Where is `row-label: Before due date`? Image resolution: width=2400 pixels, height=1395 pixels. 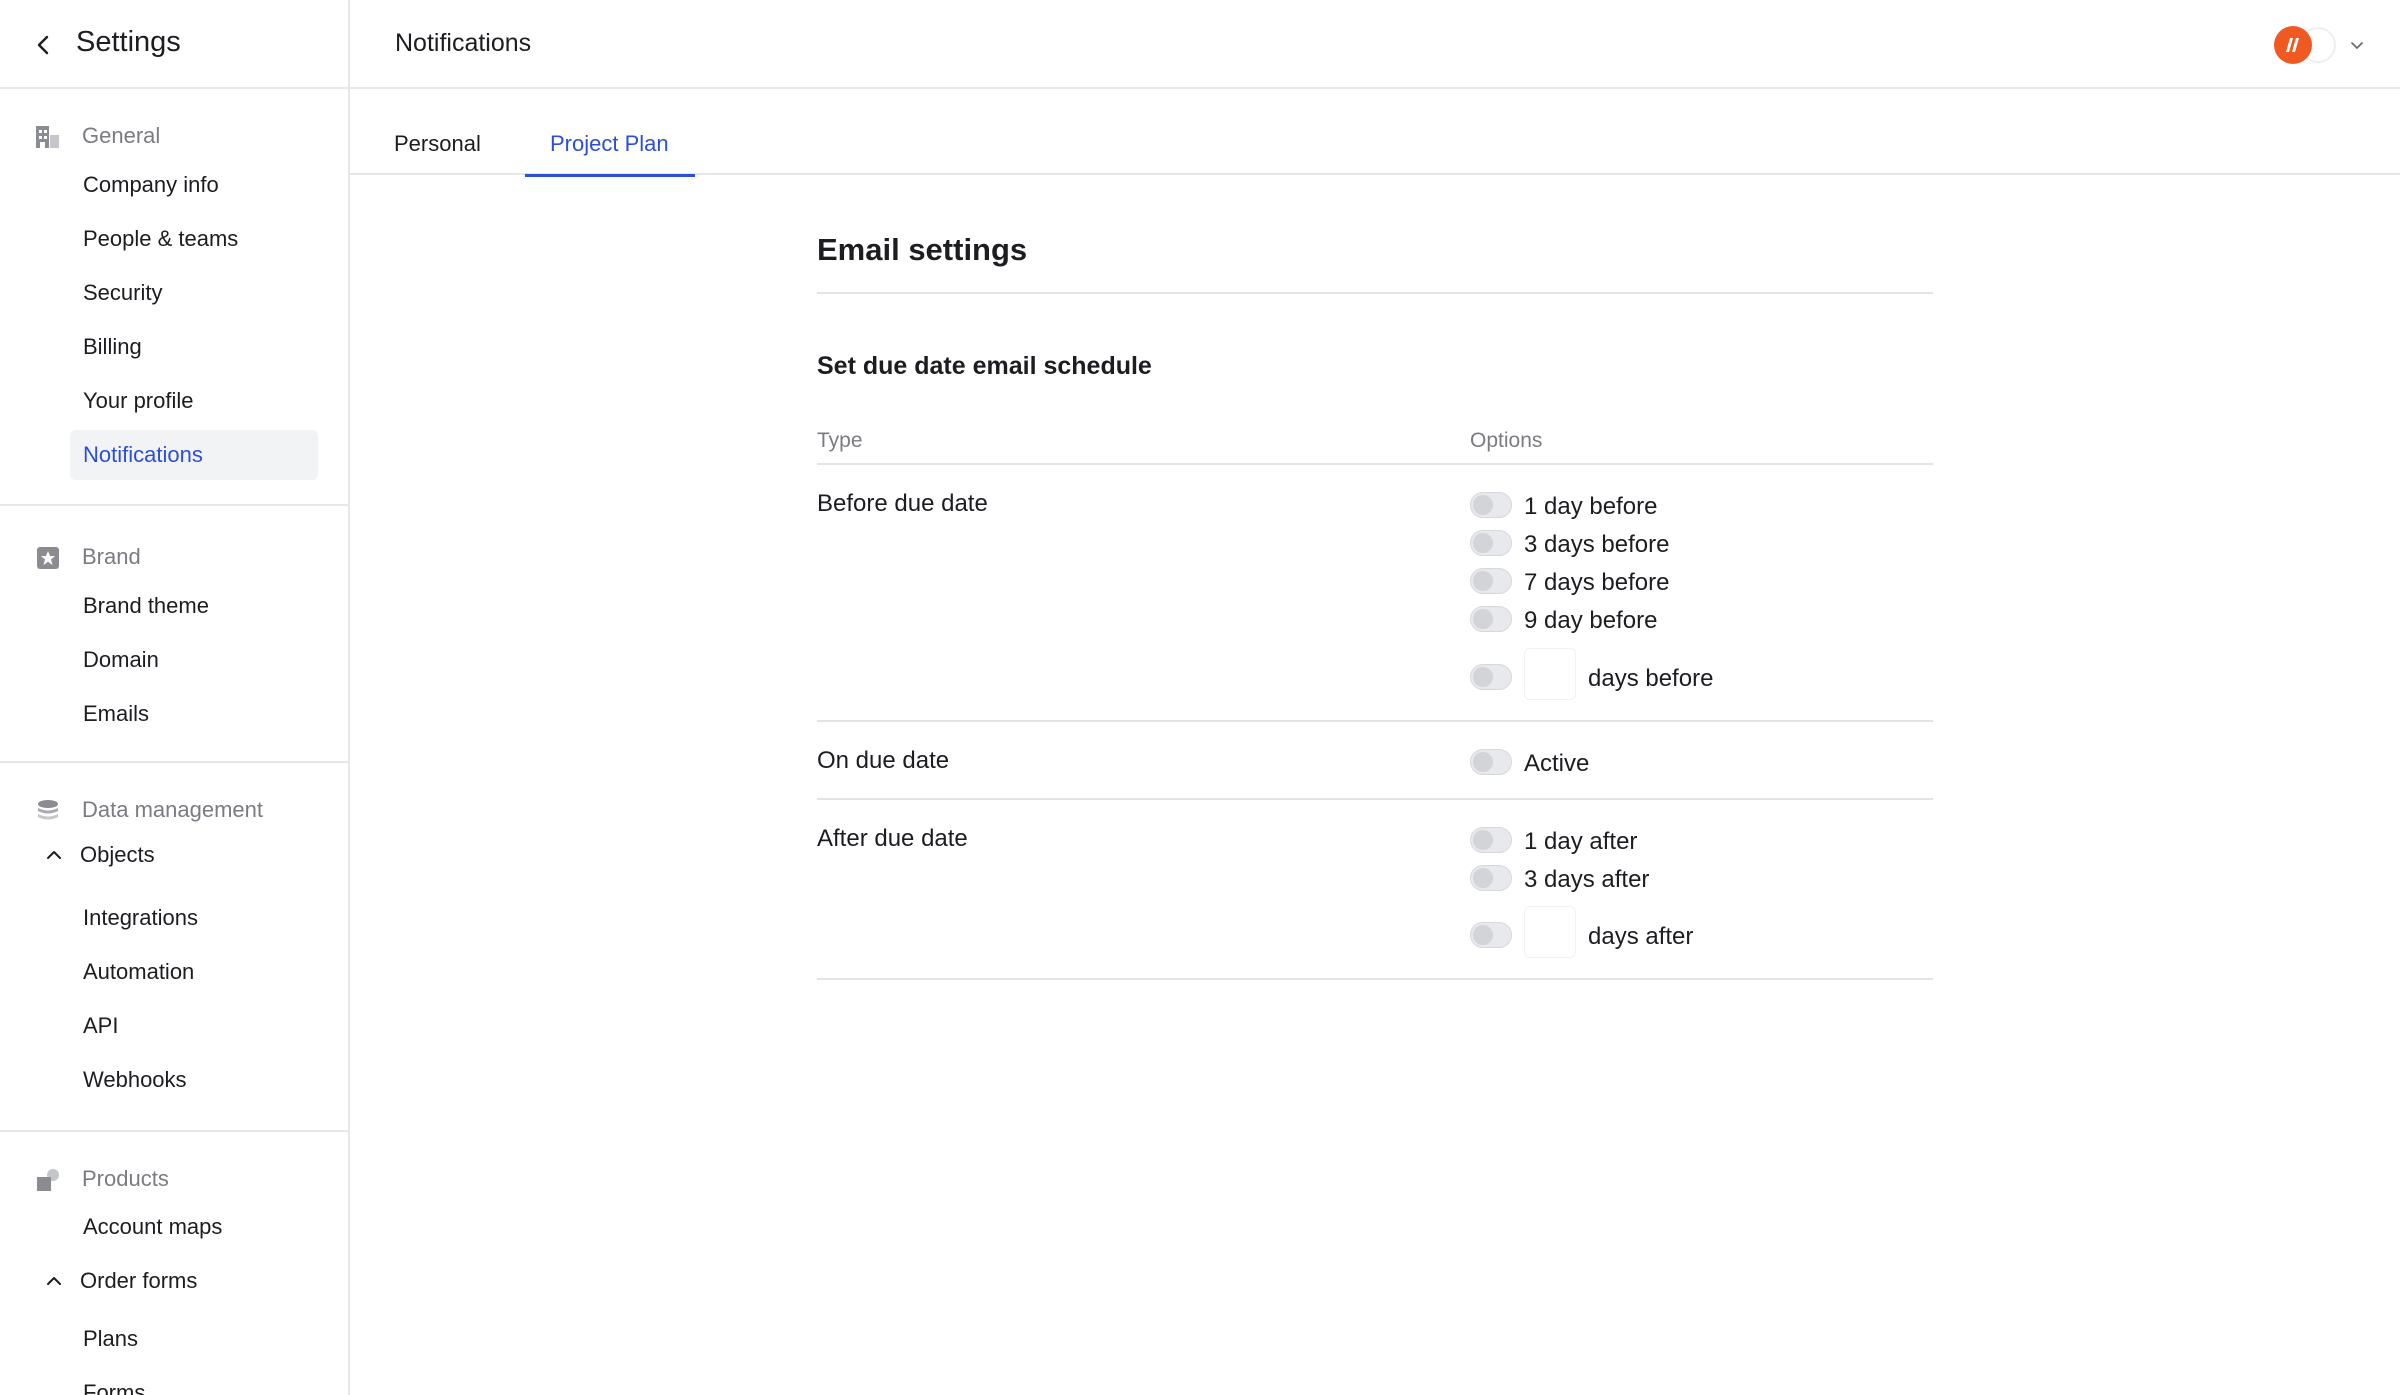
row-label: Before due date is located at coordinates (902, 503).